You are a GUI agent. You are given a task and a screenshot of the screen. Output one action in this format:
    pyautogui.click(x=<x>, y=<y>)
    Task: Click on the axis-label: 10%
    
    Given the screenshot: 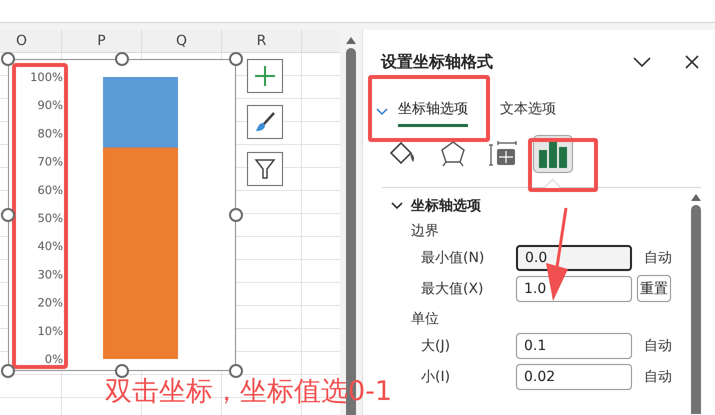 What is the action you would take?
    pyautogui.click(x=50, y=331)
    